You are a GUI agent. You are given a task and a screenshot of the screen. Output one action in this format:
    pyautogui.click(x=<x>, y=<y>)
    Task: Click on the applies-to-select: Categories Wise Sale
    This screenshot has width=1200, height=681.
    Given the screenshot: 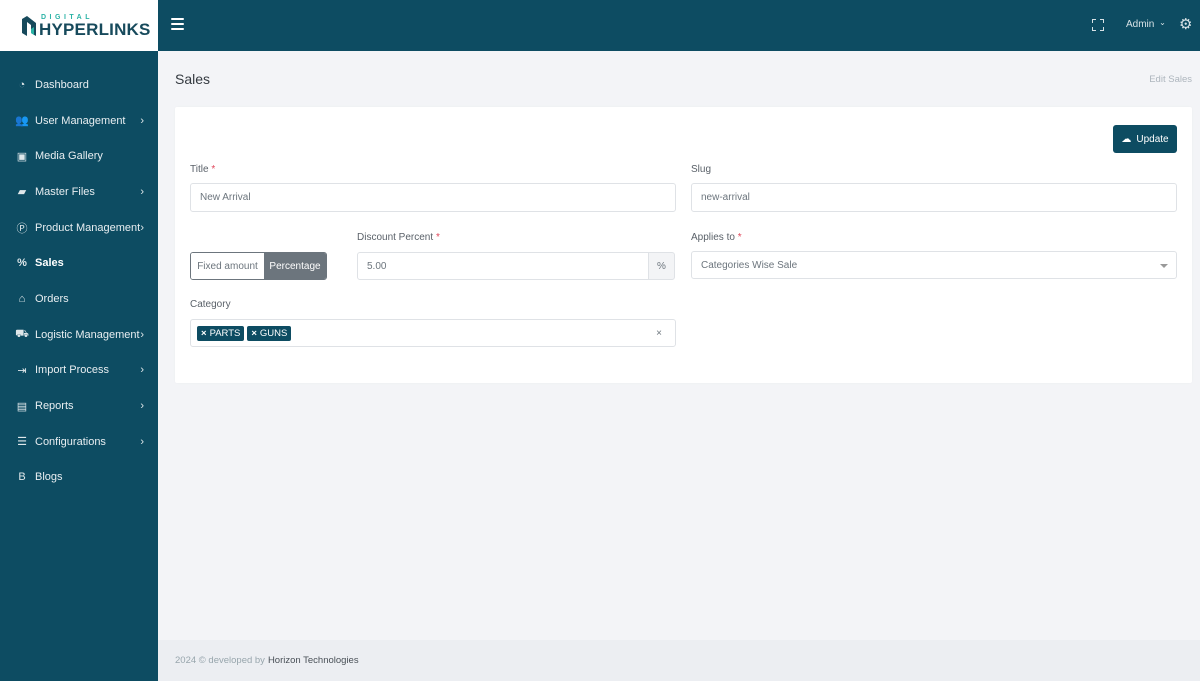 What is the action you would take?
    pyautogui.click(x=934, y=265)
    